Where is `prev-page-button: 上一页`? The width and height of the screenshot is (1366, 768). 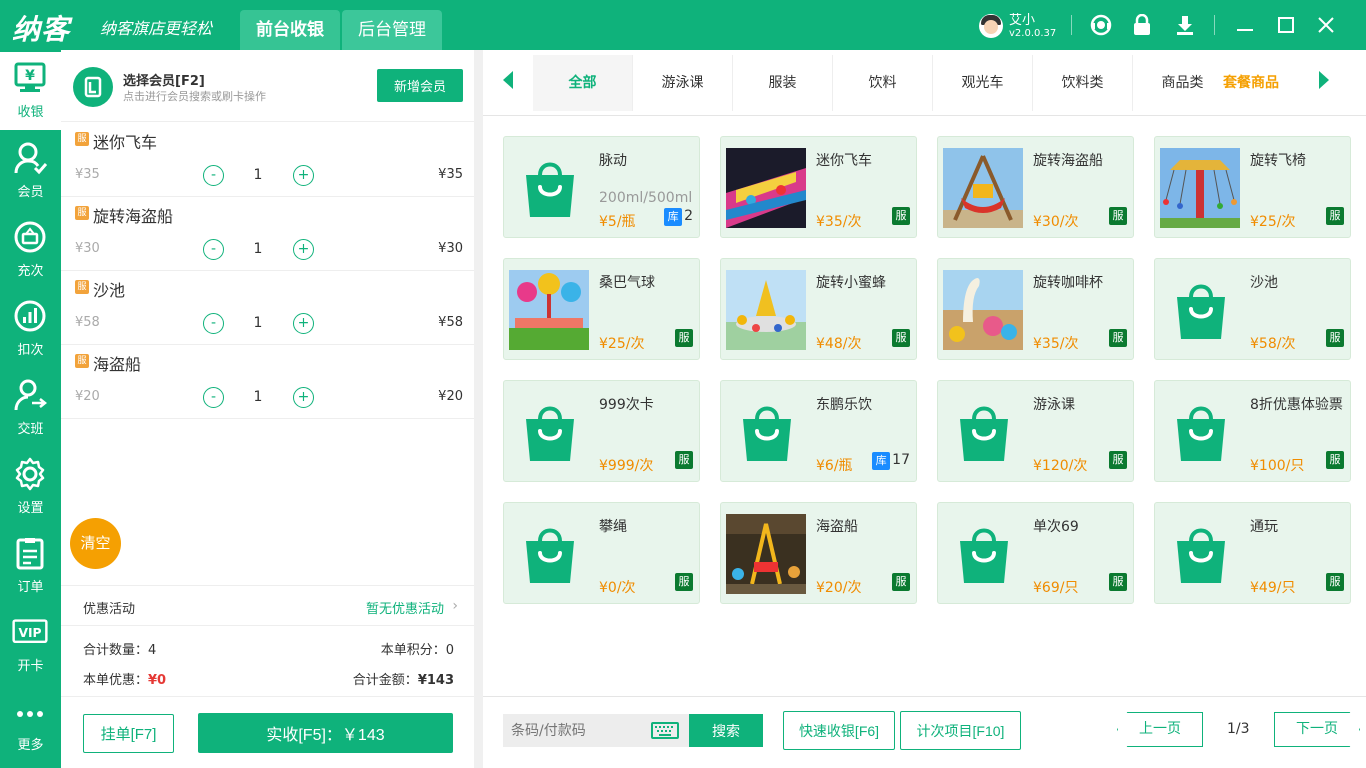 prev-page-button: 上一页 is located at coordinates (1160, 729).